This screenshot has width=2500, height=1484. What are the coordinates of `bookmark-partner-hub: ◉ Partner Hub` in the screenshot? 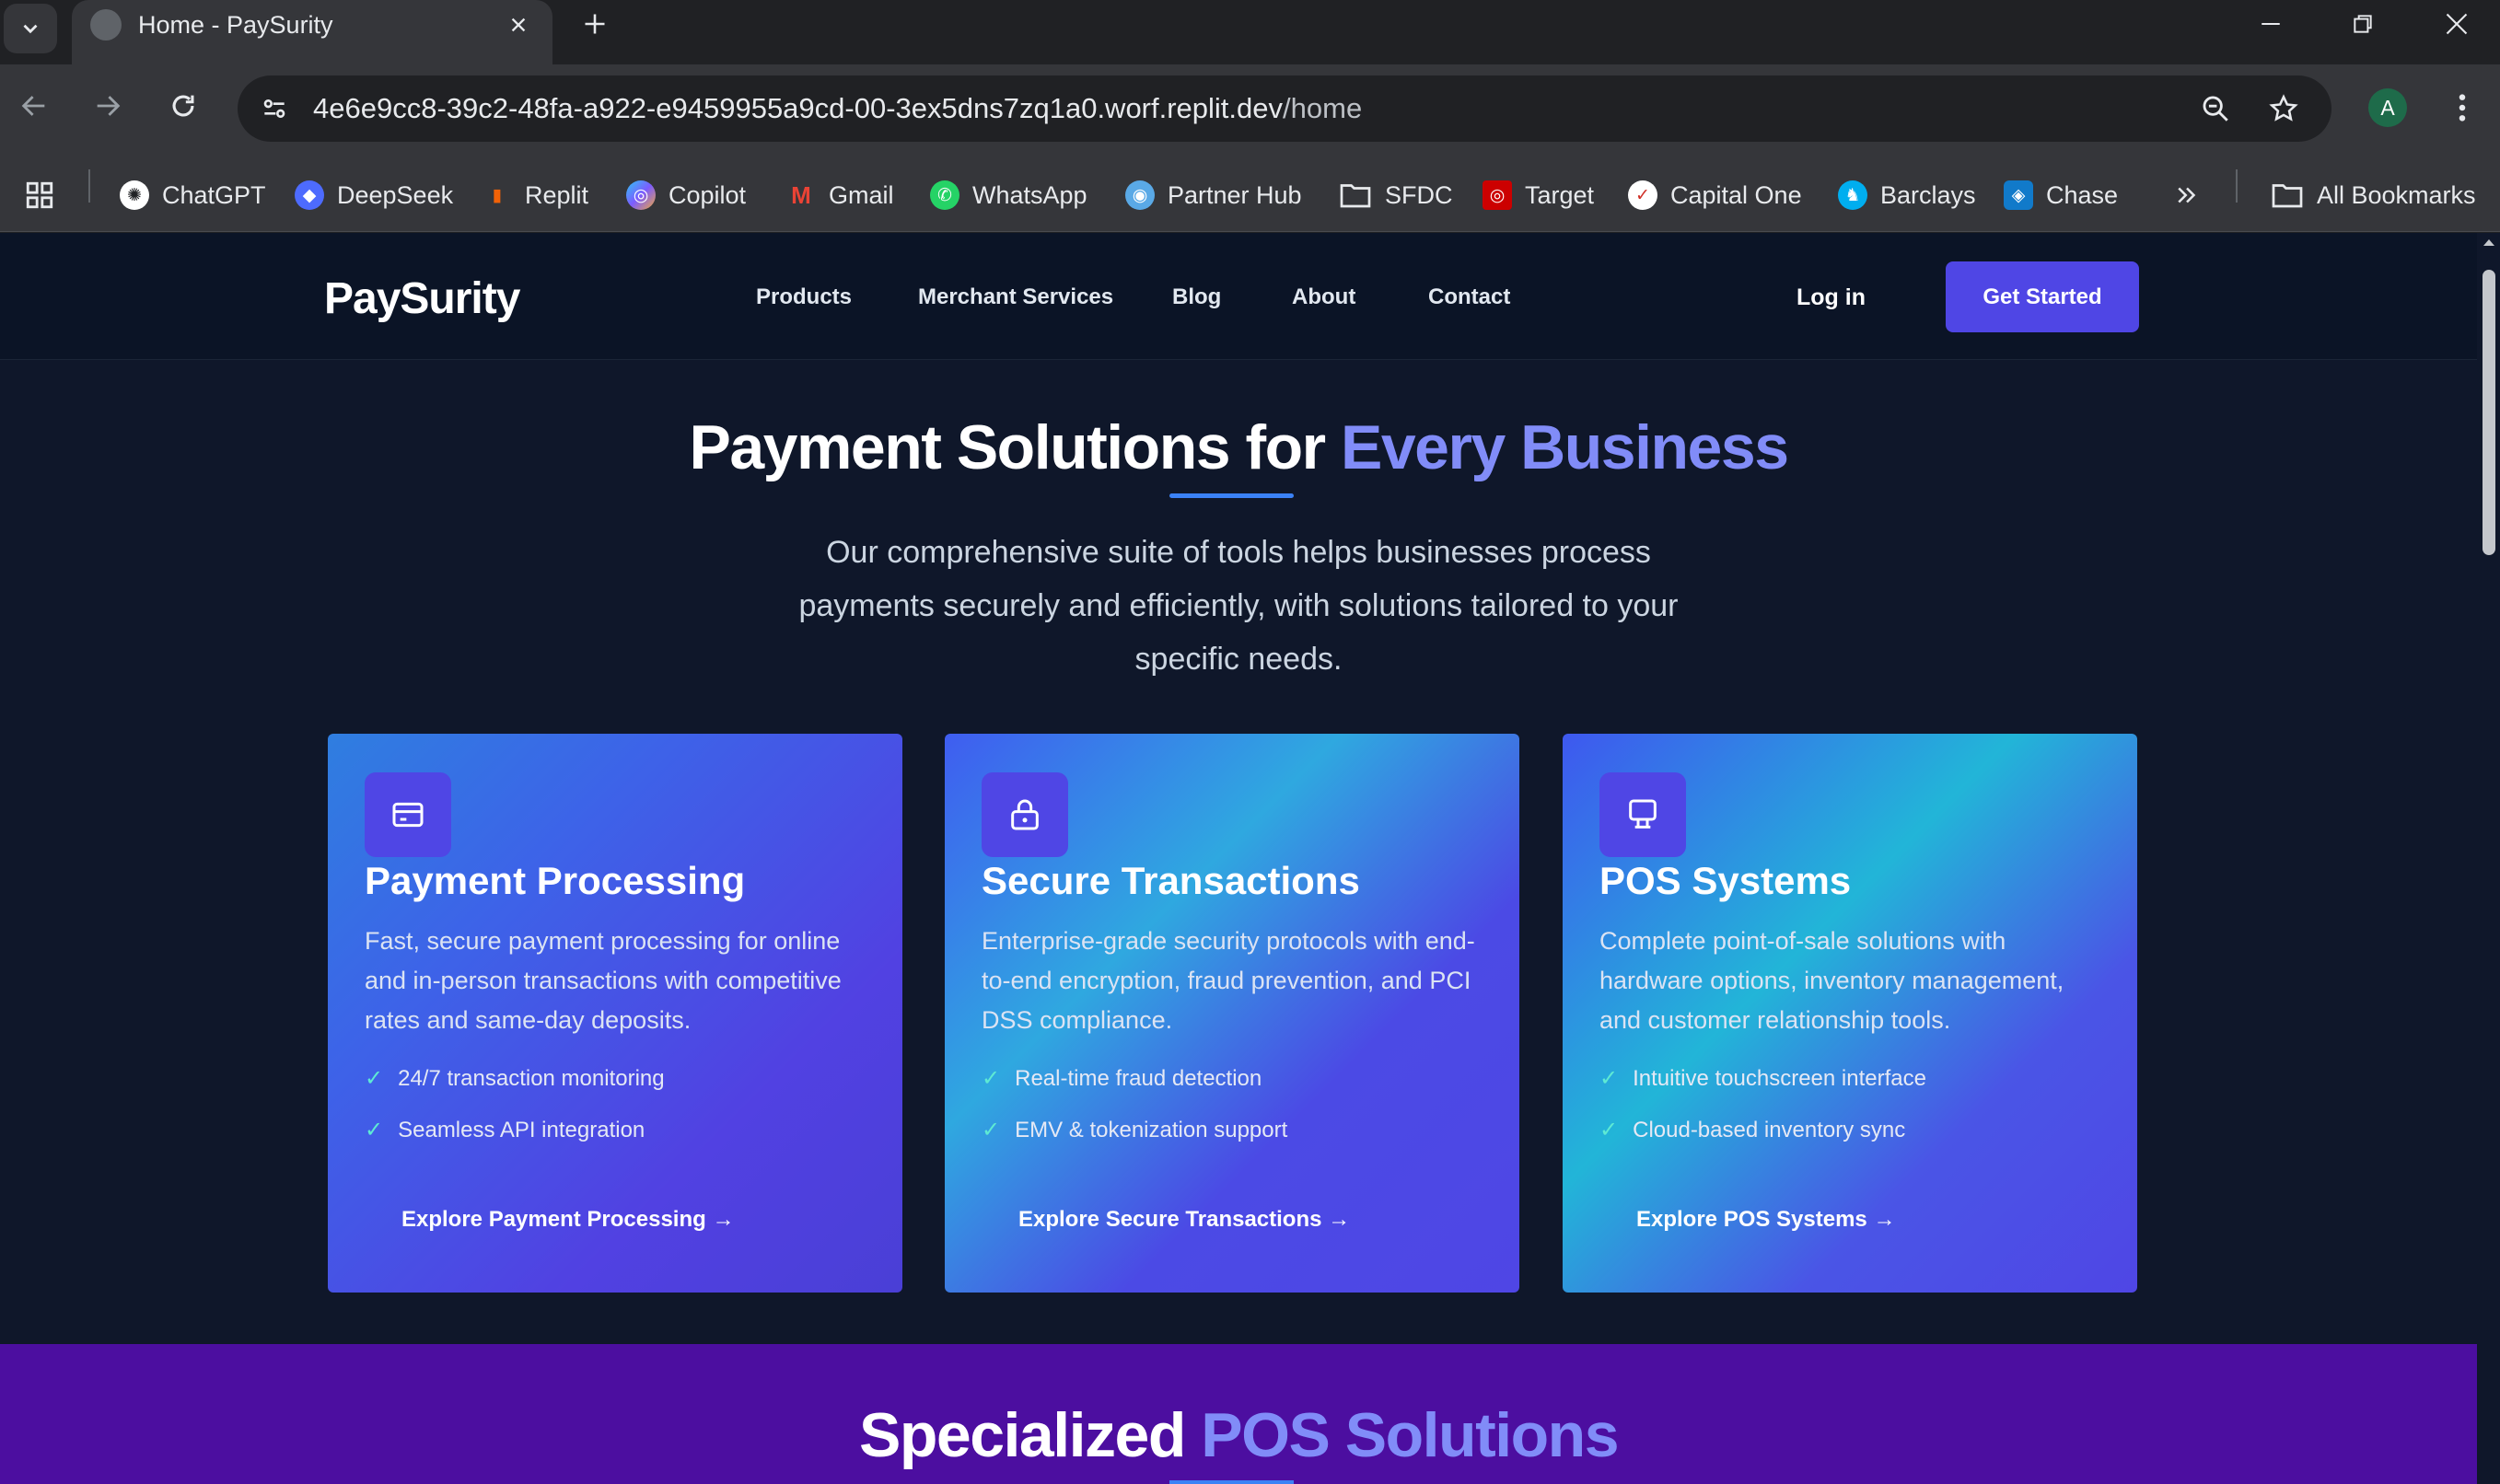 It's located at (1213, 195).